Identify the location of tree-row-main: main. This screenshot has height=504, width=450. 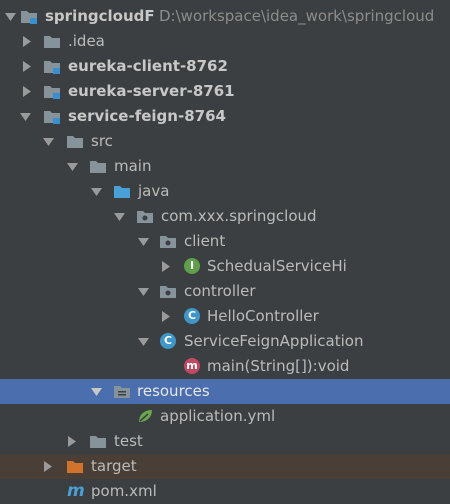
(225, 166).